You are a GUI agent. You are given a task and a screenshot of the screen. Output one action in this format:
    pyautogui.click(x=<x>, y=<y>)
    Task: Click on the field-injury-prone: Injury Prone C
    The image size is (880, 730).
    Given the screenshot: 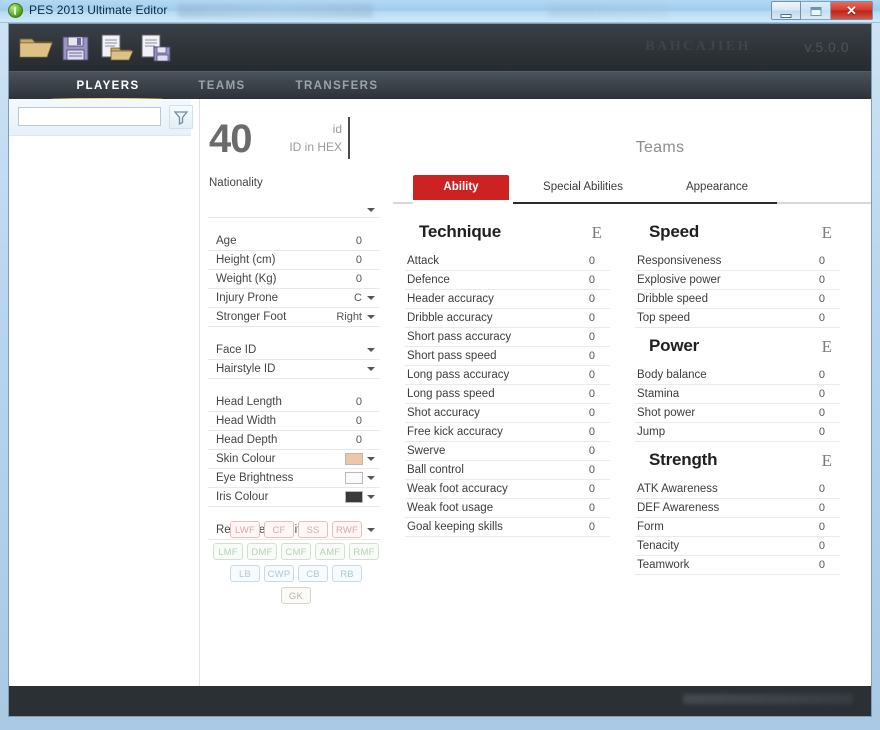 What is the action you would take?
    pyautogui.click(x=294, y=298)
    